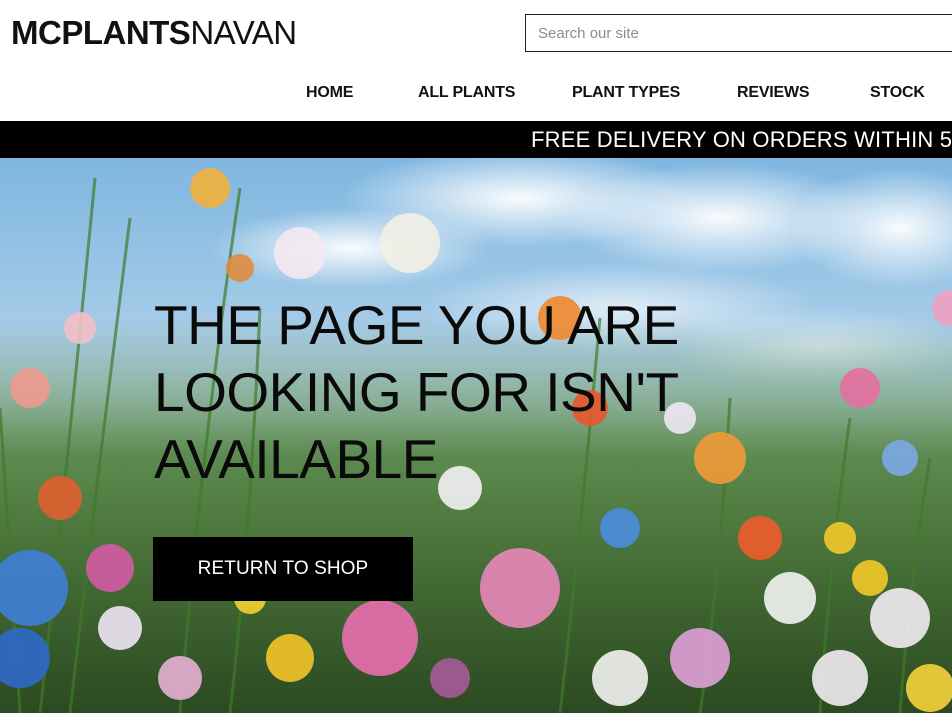  Describe the element at coordinates (101, 32) in the screenshot. I see `logo-bold-text: MCPLANTS` at that location.